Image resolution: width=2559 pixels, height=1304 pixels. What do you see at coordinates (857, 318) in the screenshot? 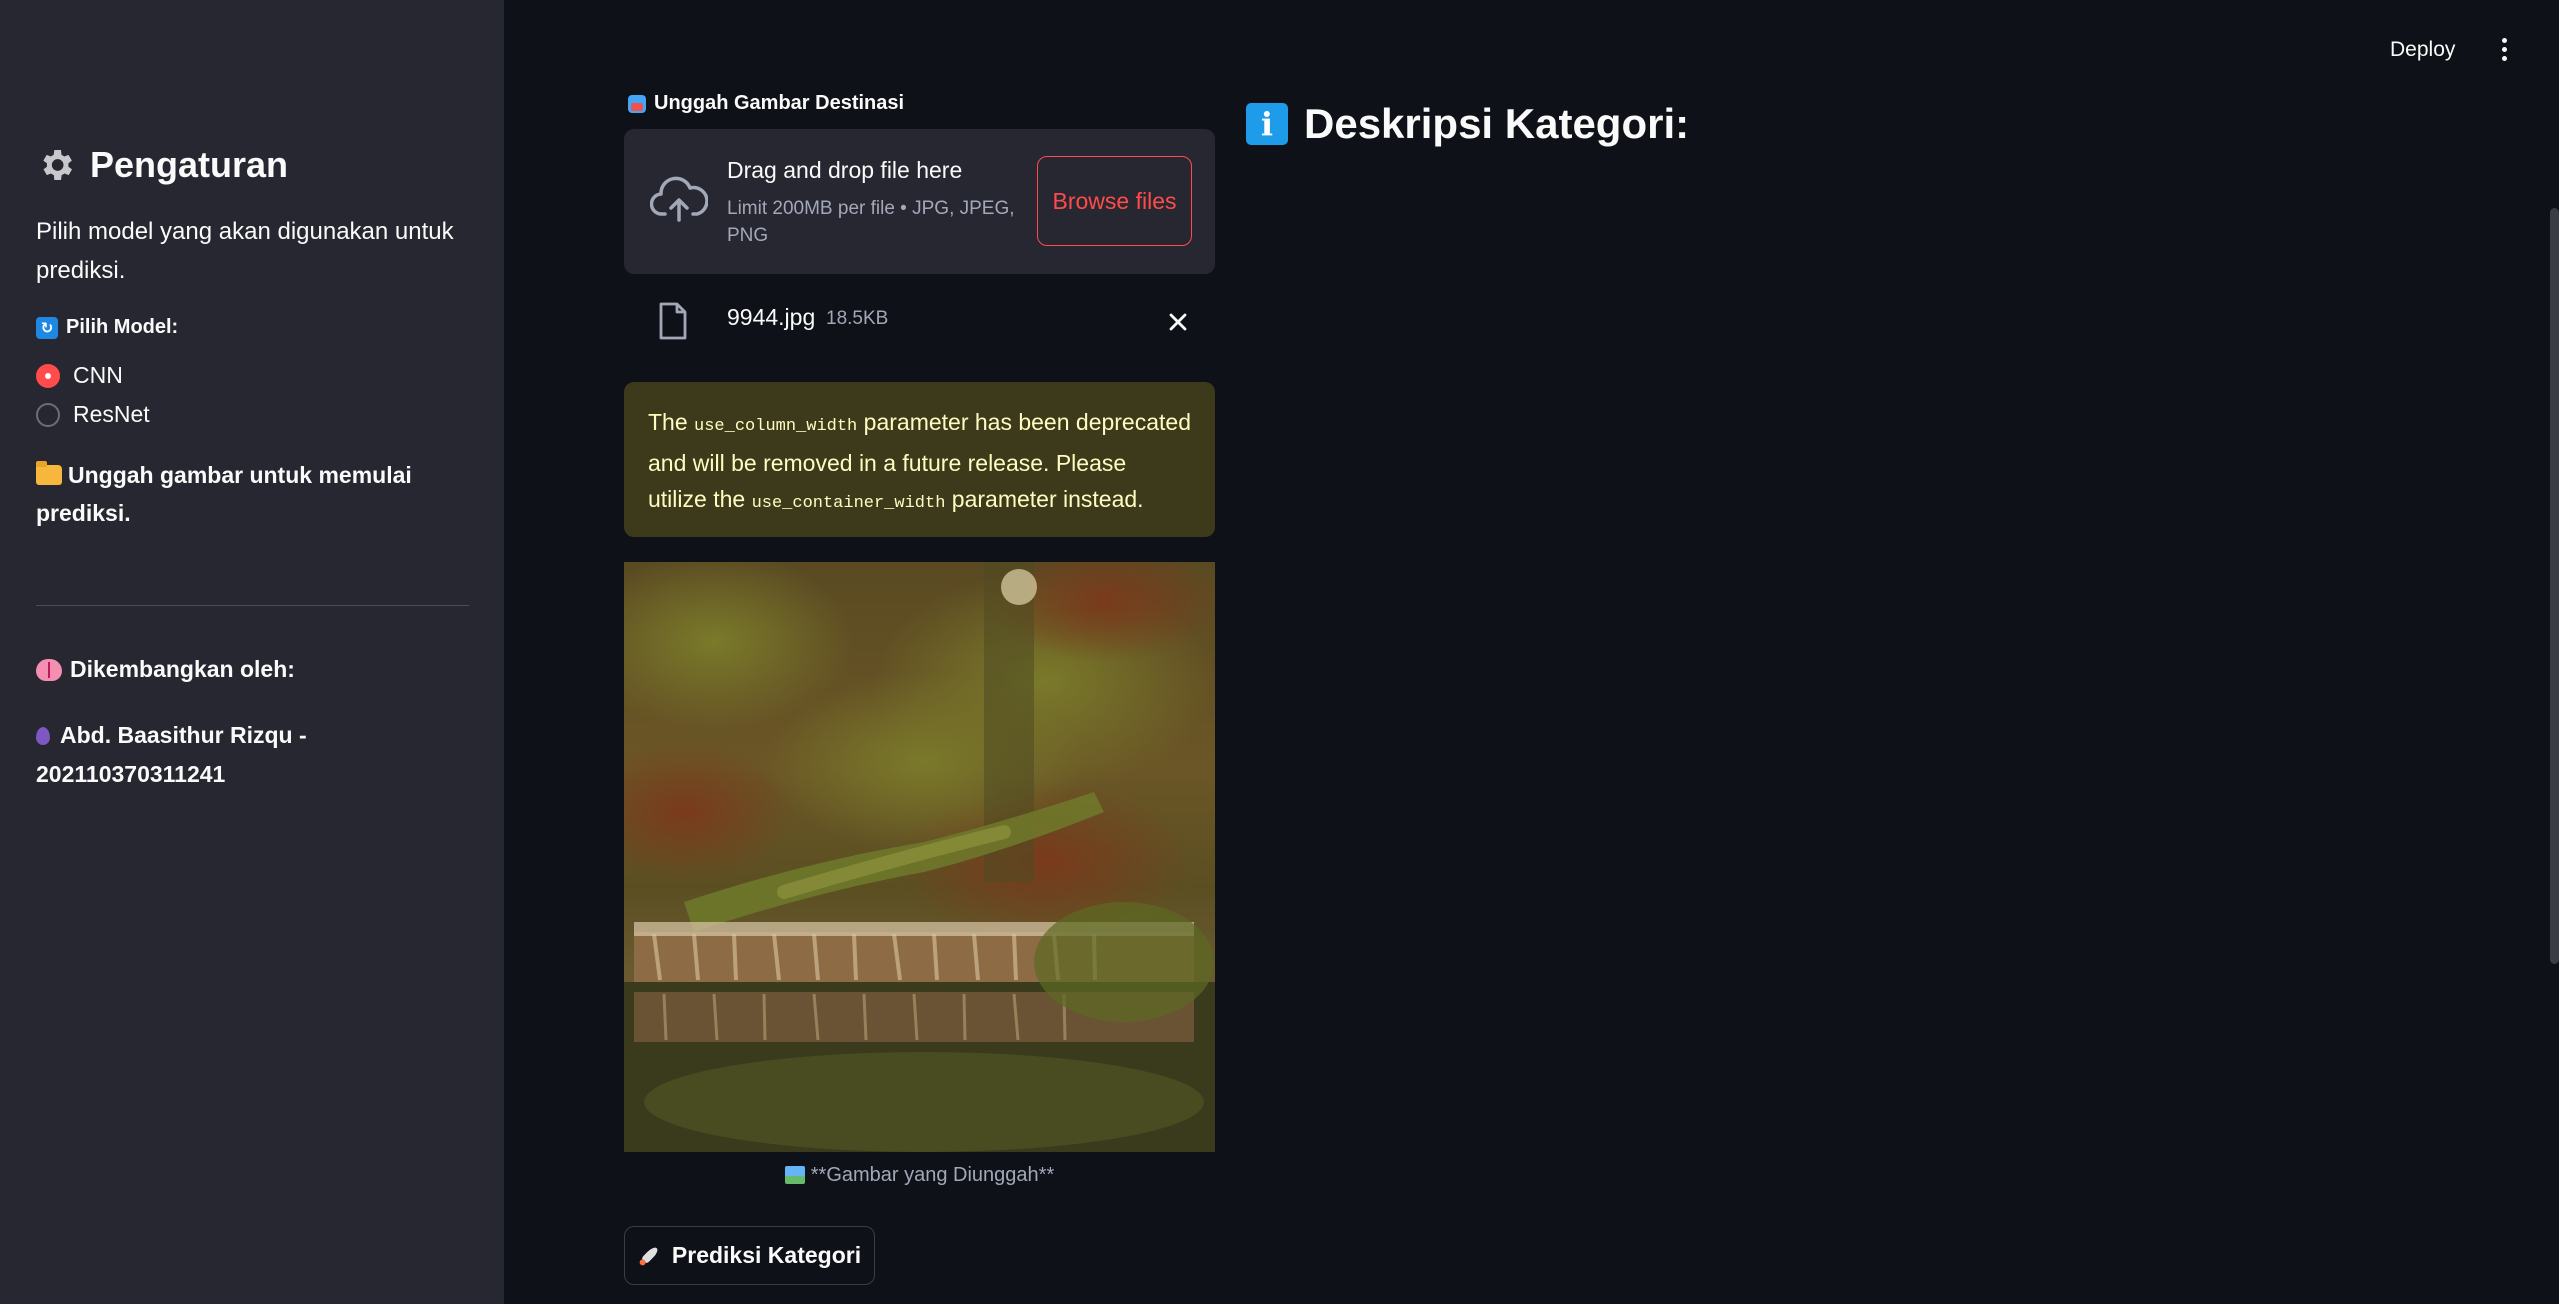
I see `file-size: 18.5KB` at bounding box center [857, 318].